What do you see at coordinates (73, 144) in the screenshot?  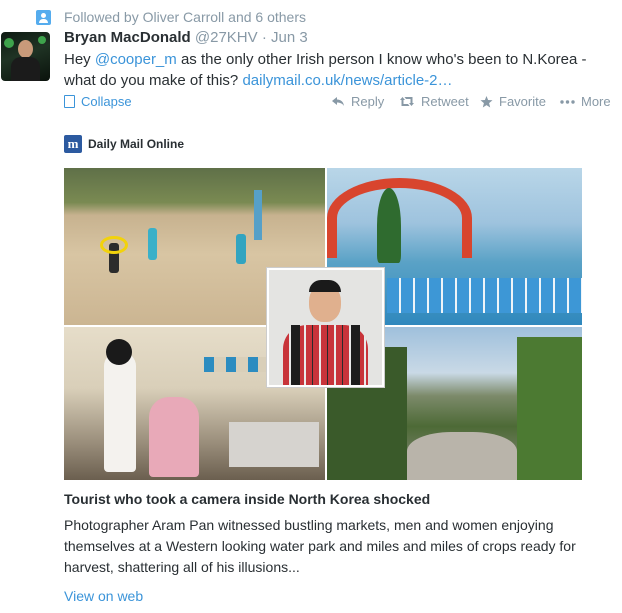 I see `daily-mail-logo: m` at bounding box center [73, 144].